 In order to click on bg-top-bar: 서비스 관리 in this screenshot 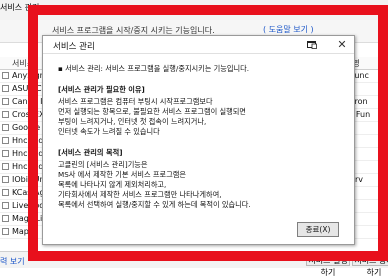, I will do `click(194, 10)`.